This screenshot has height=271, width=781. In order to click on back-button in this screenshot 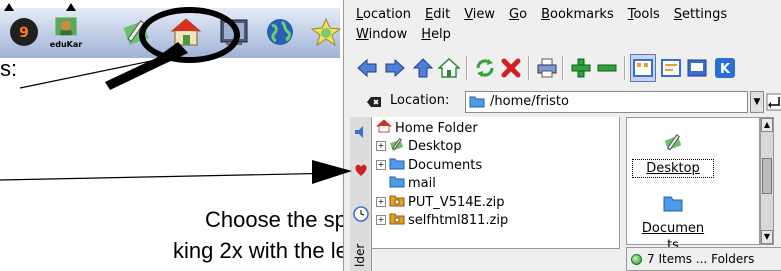, I will do `click(367, 68)`.